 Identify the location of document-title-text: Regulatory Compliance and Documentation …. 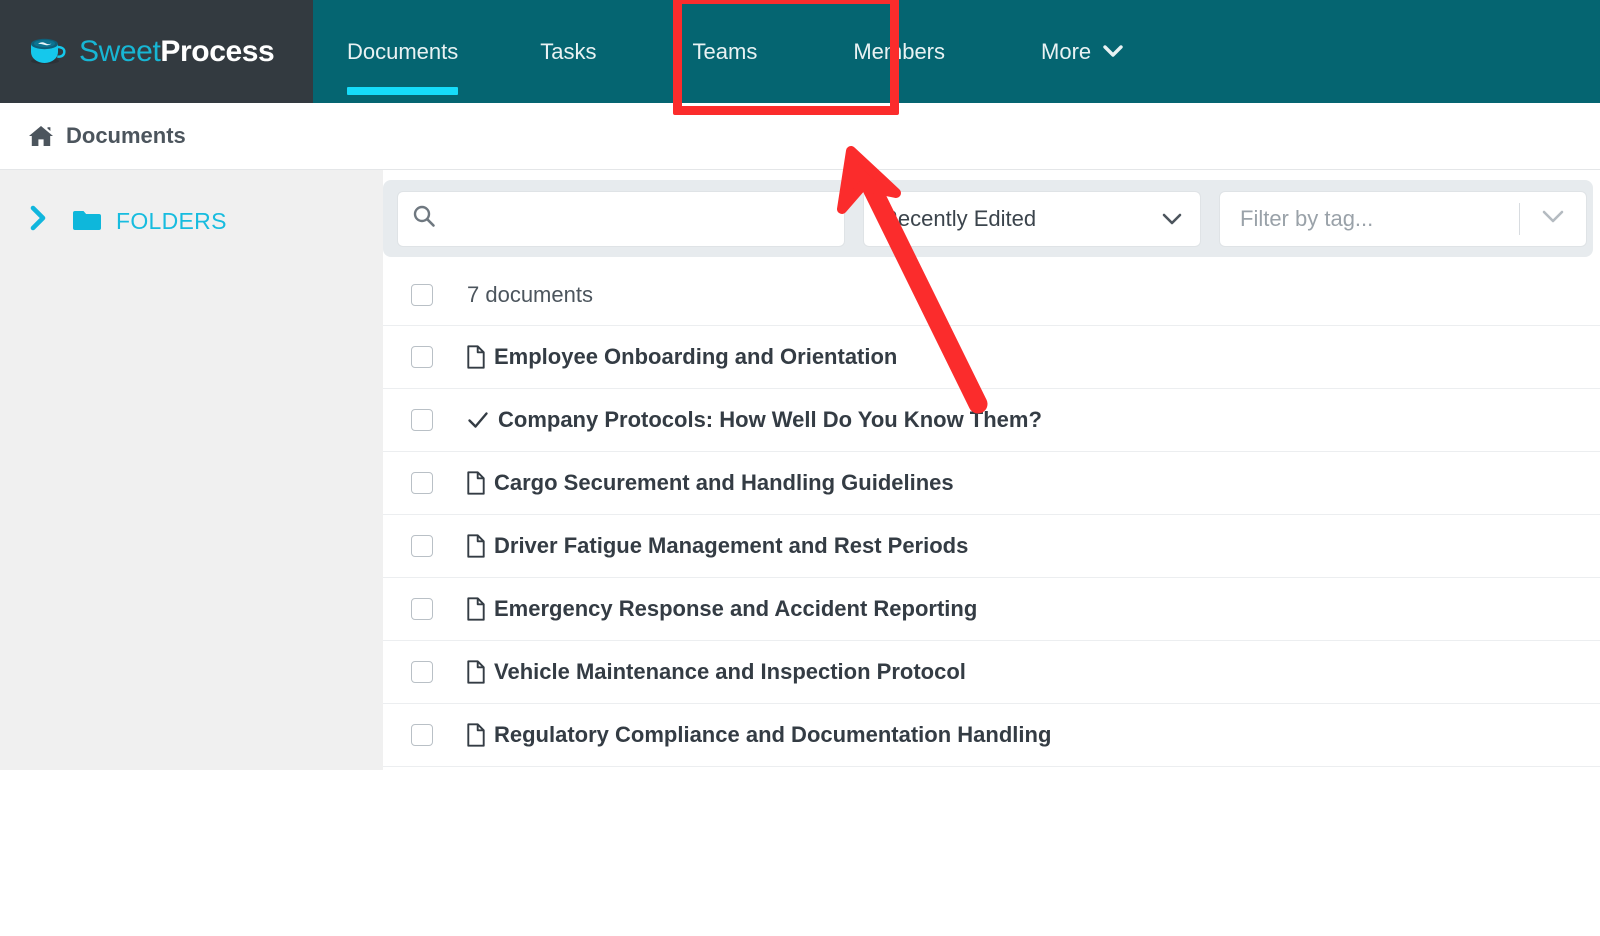
(773, 734).